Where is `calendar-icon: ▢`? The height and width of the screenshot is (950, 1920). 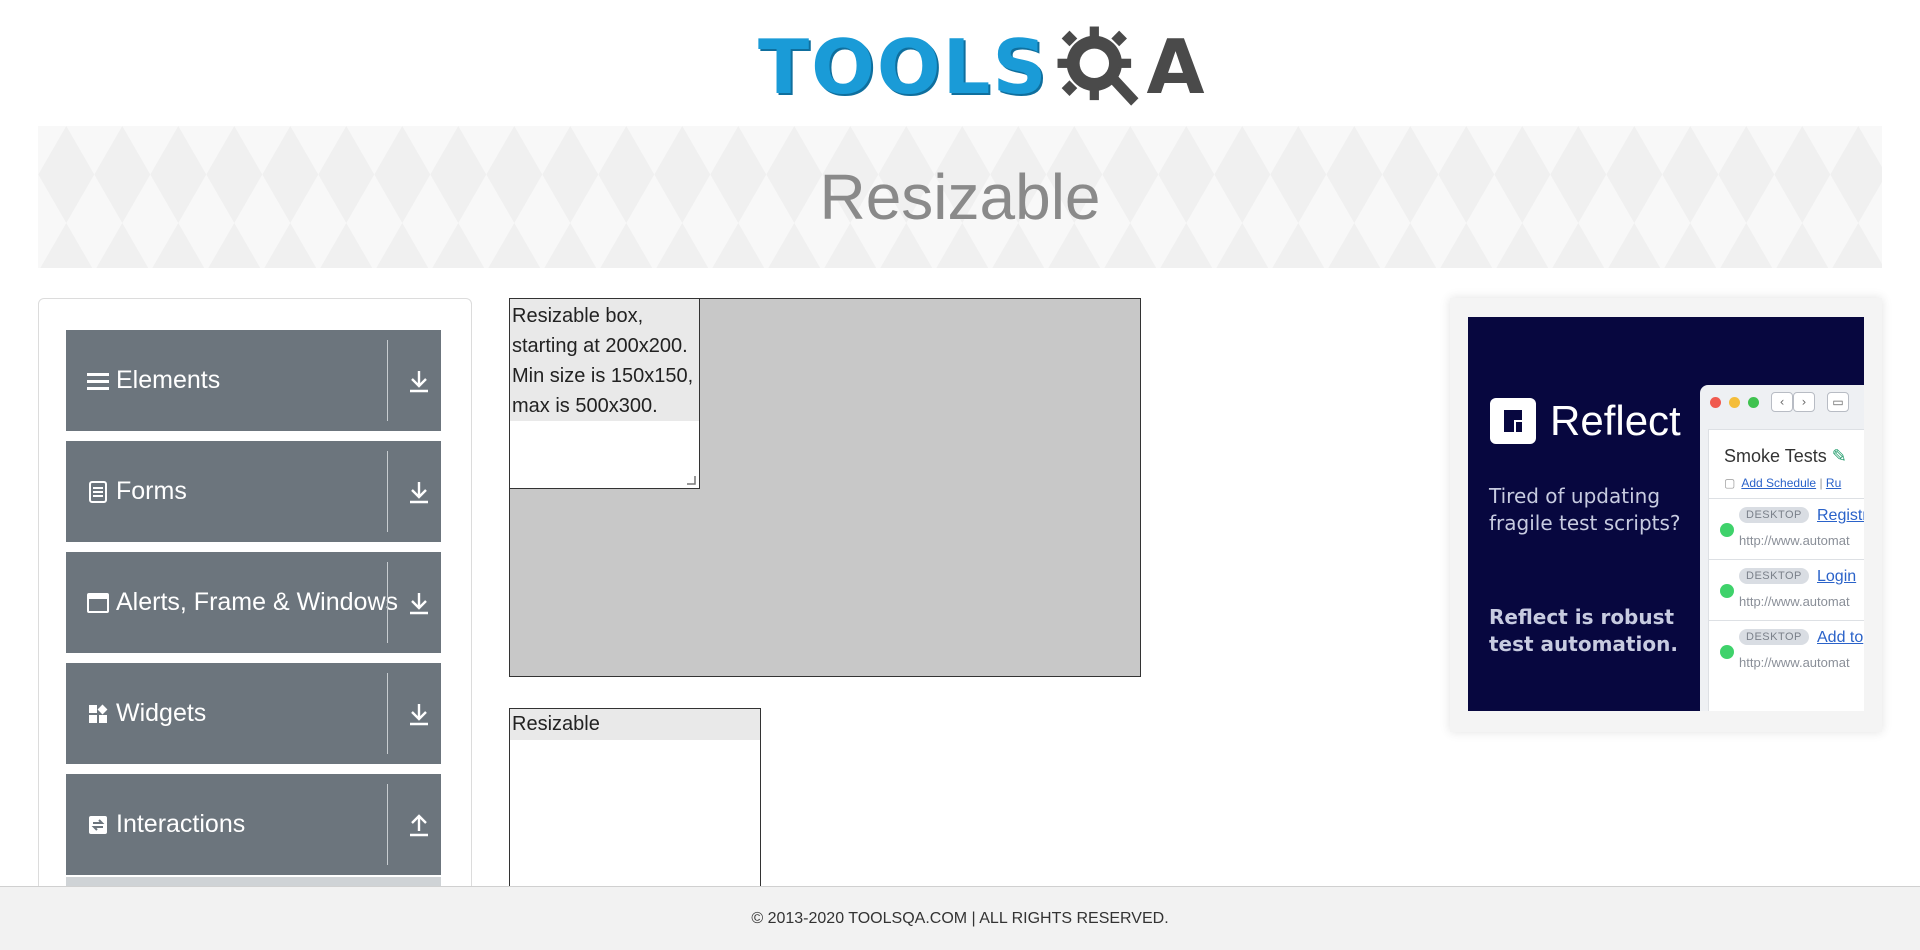
calendar-icon: ▢ is located at coordinates (1730, 483).